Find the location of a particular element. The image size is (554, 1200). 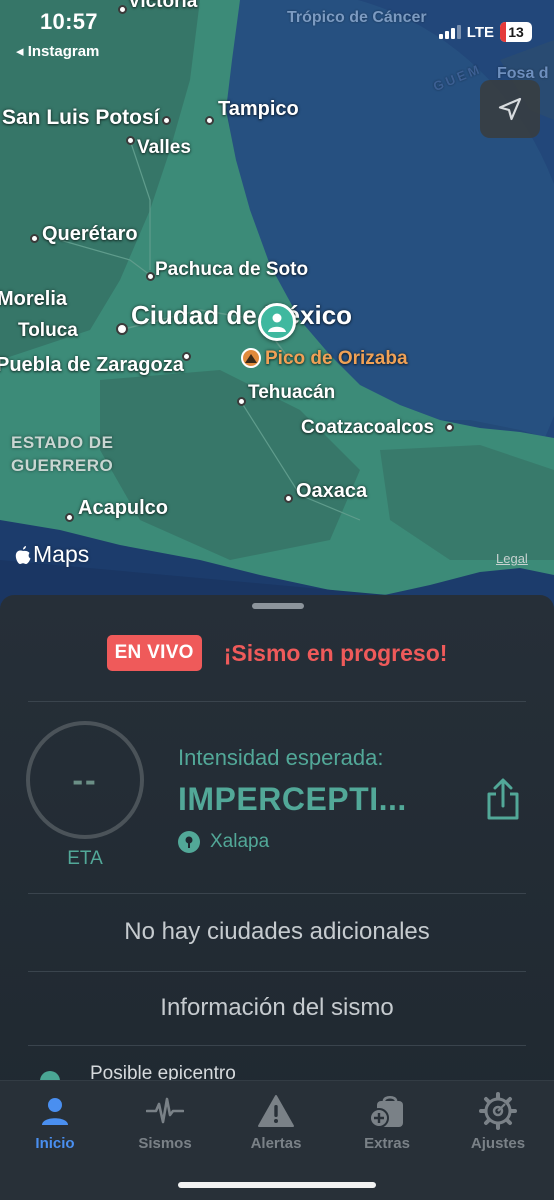

tab-label: Extras is located at coordinates (387, 1143).